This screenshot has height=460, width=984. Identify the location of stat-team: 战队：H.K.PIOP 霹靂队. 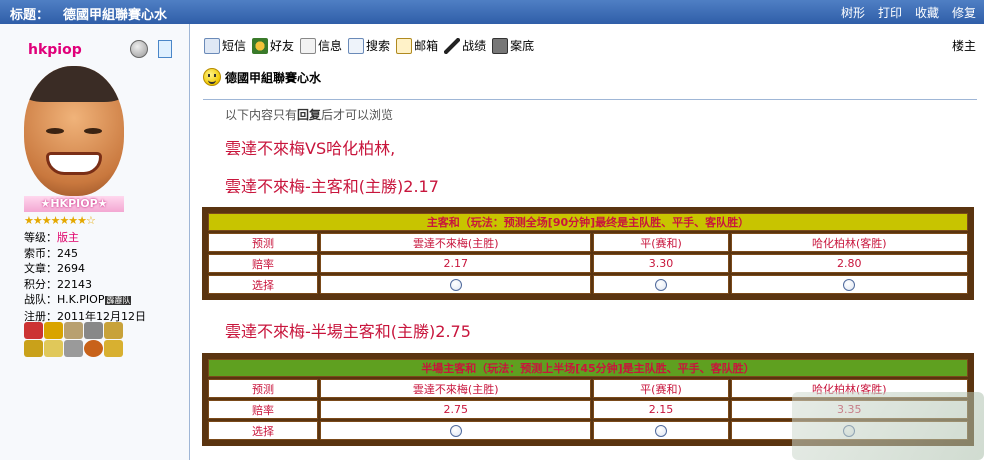
(78, 299).